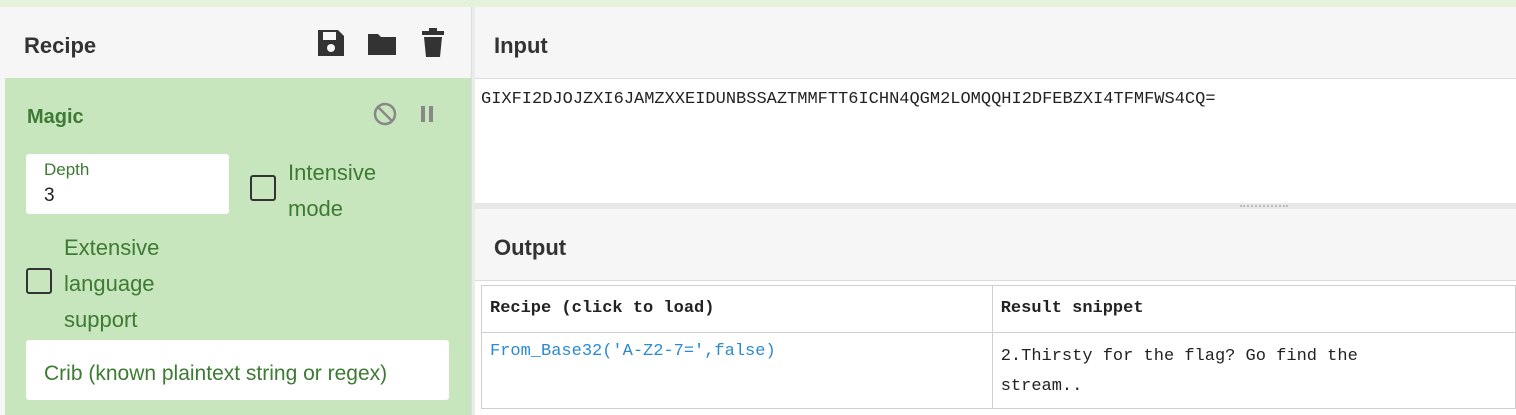 This screenshot has width=1516, height=415. Describe the element at coordinates (39, 281) in the screenshot. I see `extensive-language-checkbox` at that location.